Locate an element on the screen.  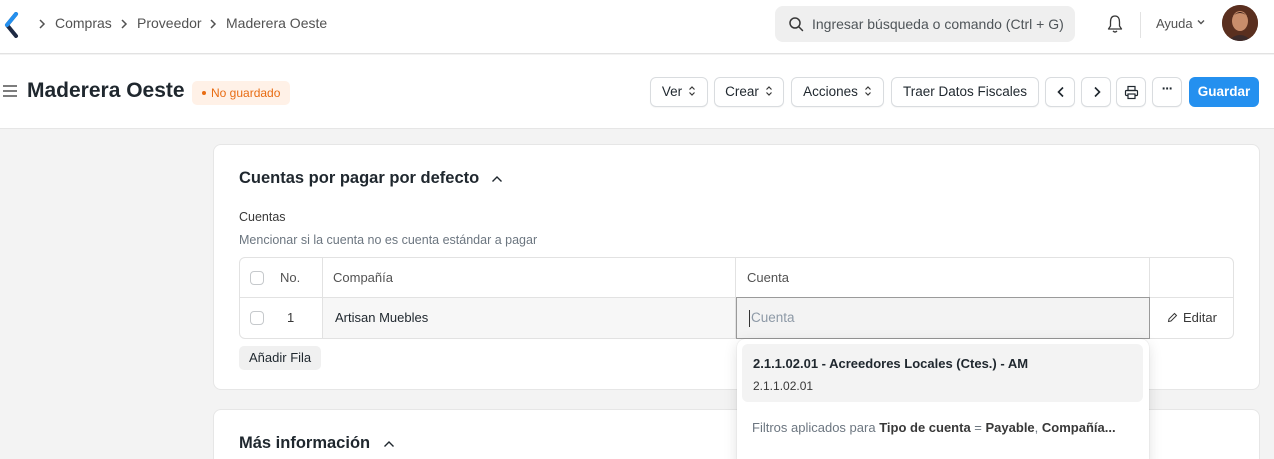
breadcrumb-current: Maderera Oeste is located at coordinates (276, 23).